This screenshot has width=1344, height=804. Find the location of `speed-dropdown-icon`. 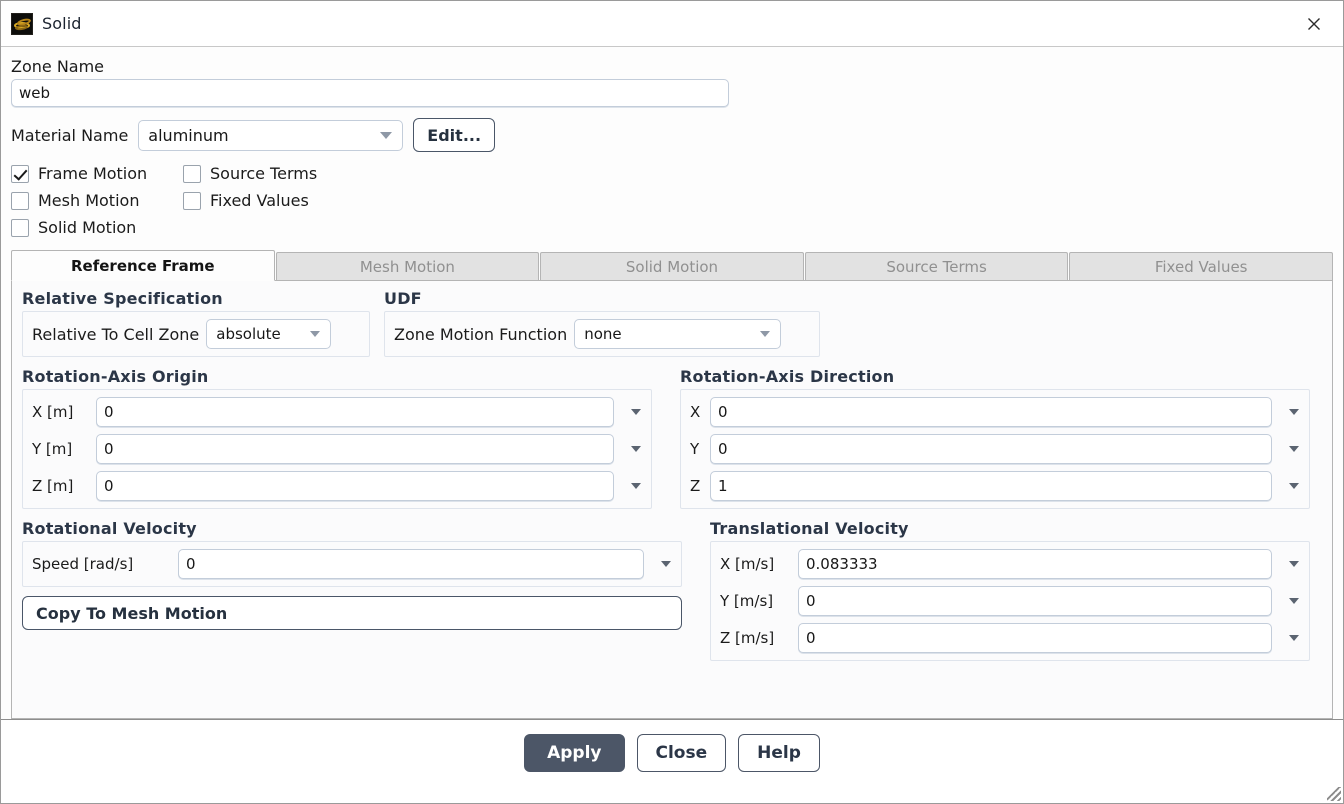

speed-dropdown-icon is located at coordinates (661, 564).